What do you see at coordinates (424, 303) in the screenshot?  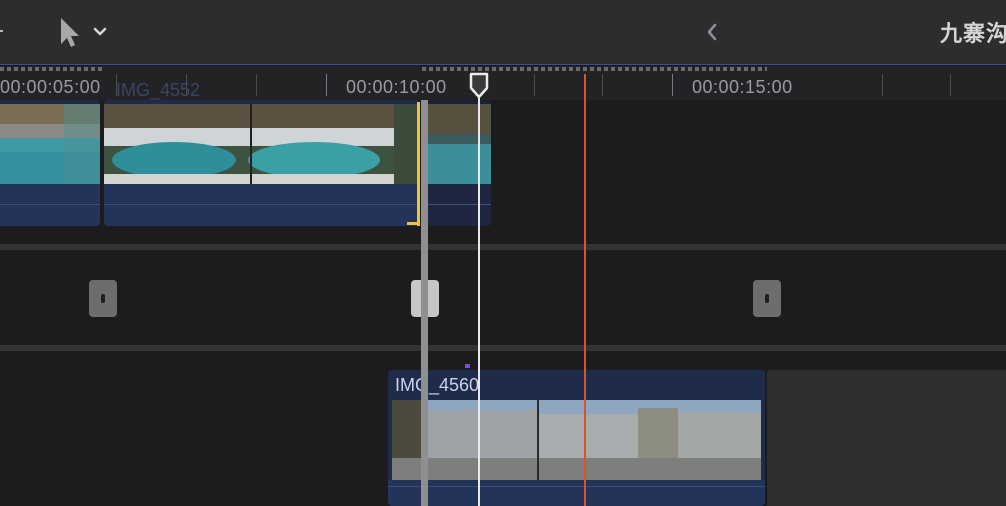 I see `playhead-shadow` at bounding box center [424, 303].